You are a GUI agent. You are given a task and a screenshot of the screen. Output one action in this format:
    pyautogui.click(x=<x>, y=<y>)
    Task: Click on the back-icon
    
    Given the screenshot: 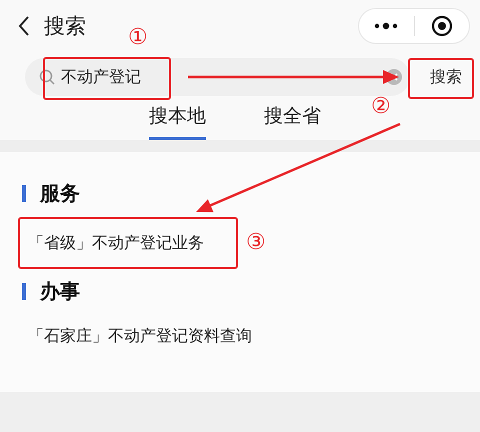 What is the action you would take?
    pyautogui.click(x=24, y=26)
    